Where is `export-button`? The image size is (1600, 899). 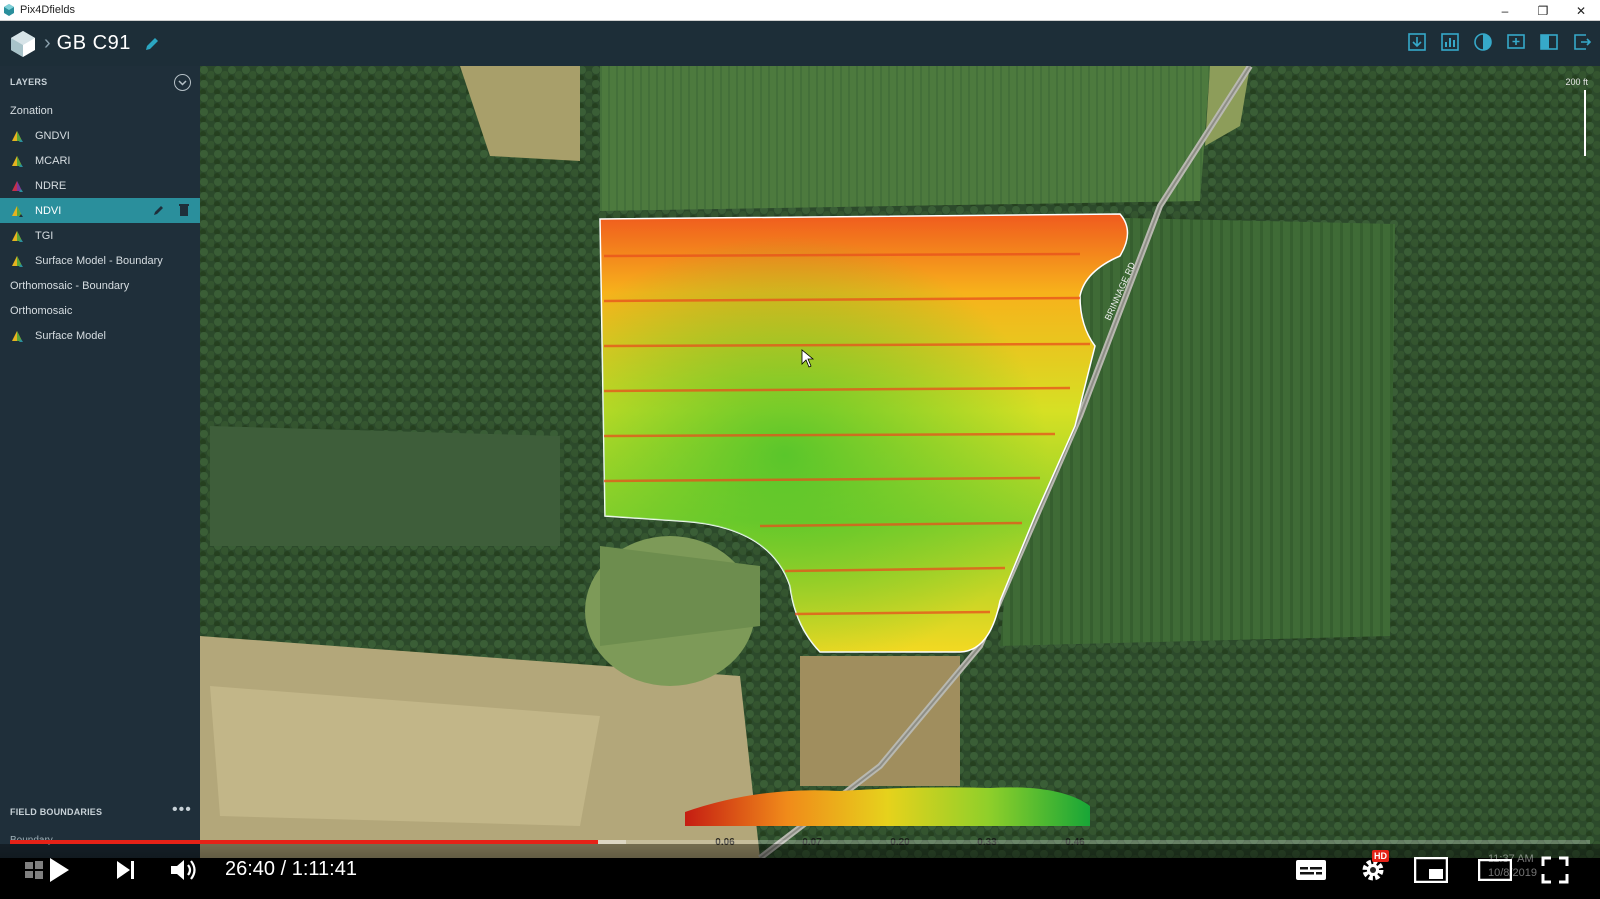 export-button is located at coordinates (1417, 42).